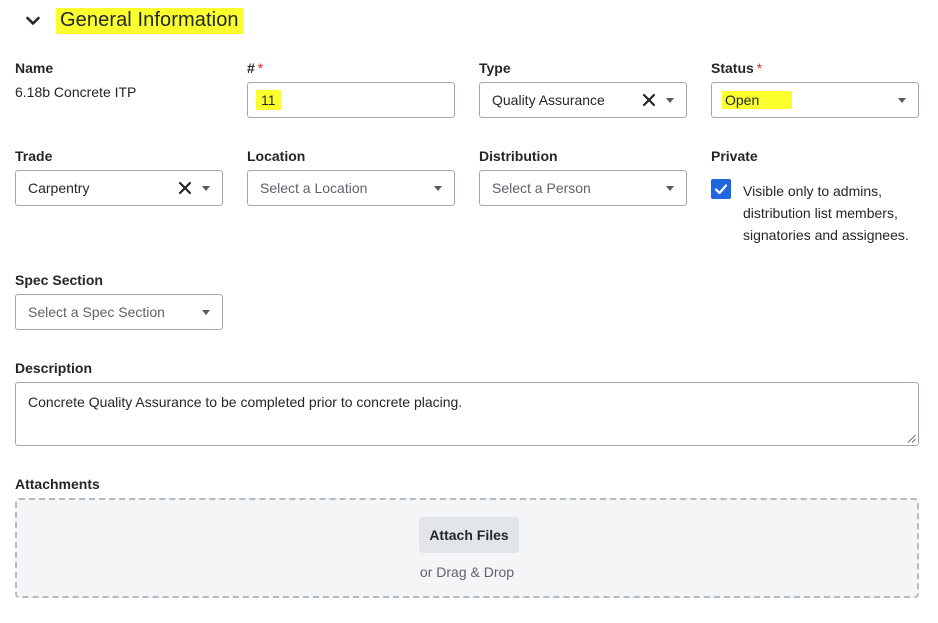 Image resolution: width=938 pixels, height=623 pixels. Describe the element at coordinates (732, 68) in the screenshot. I see `status-label-text: Status` at that location.